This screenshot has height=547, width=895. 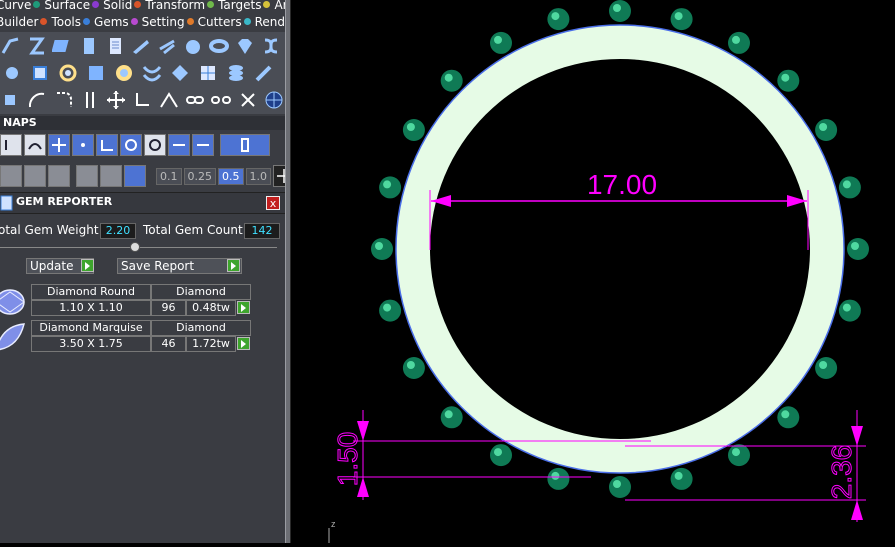 What do you see at coordinates (271, 46) in the screenshot?
I see `knot-tool-icon` at bounding box center [271, 46].